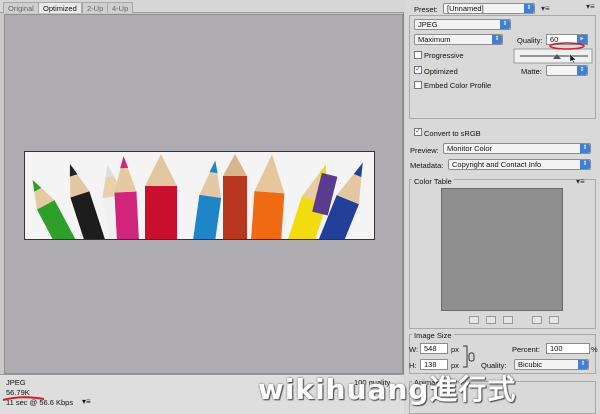 The image size is (600, 414). Describe the element at coordinates (517, 148) in the screenshot. I see `preview-select: Monitor Color ⇕` at that location.